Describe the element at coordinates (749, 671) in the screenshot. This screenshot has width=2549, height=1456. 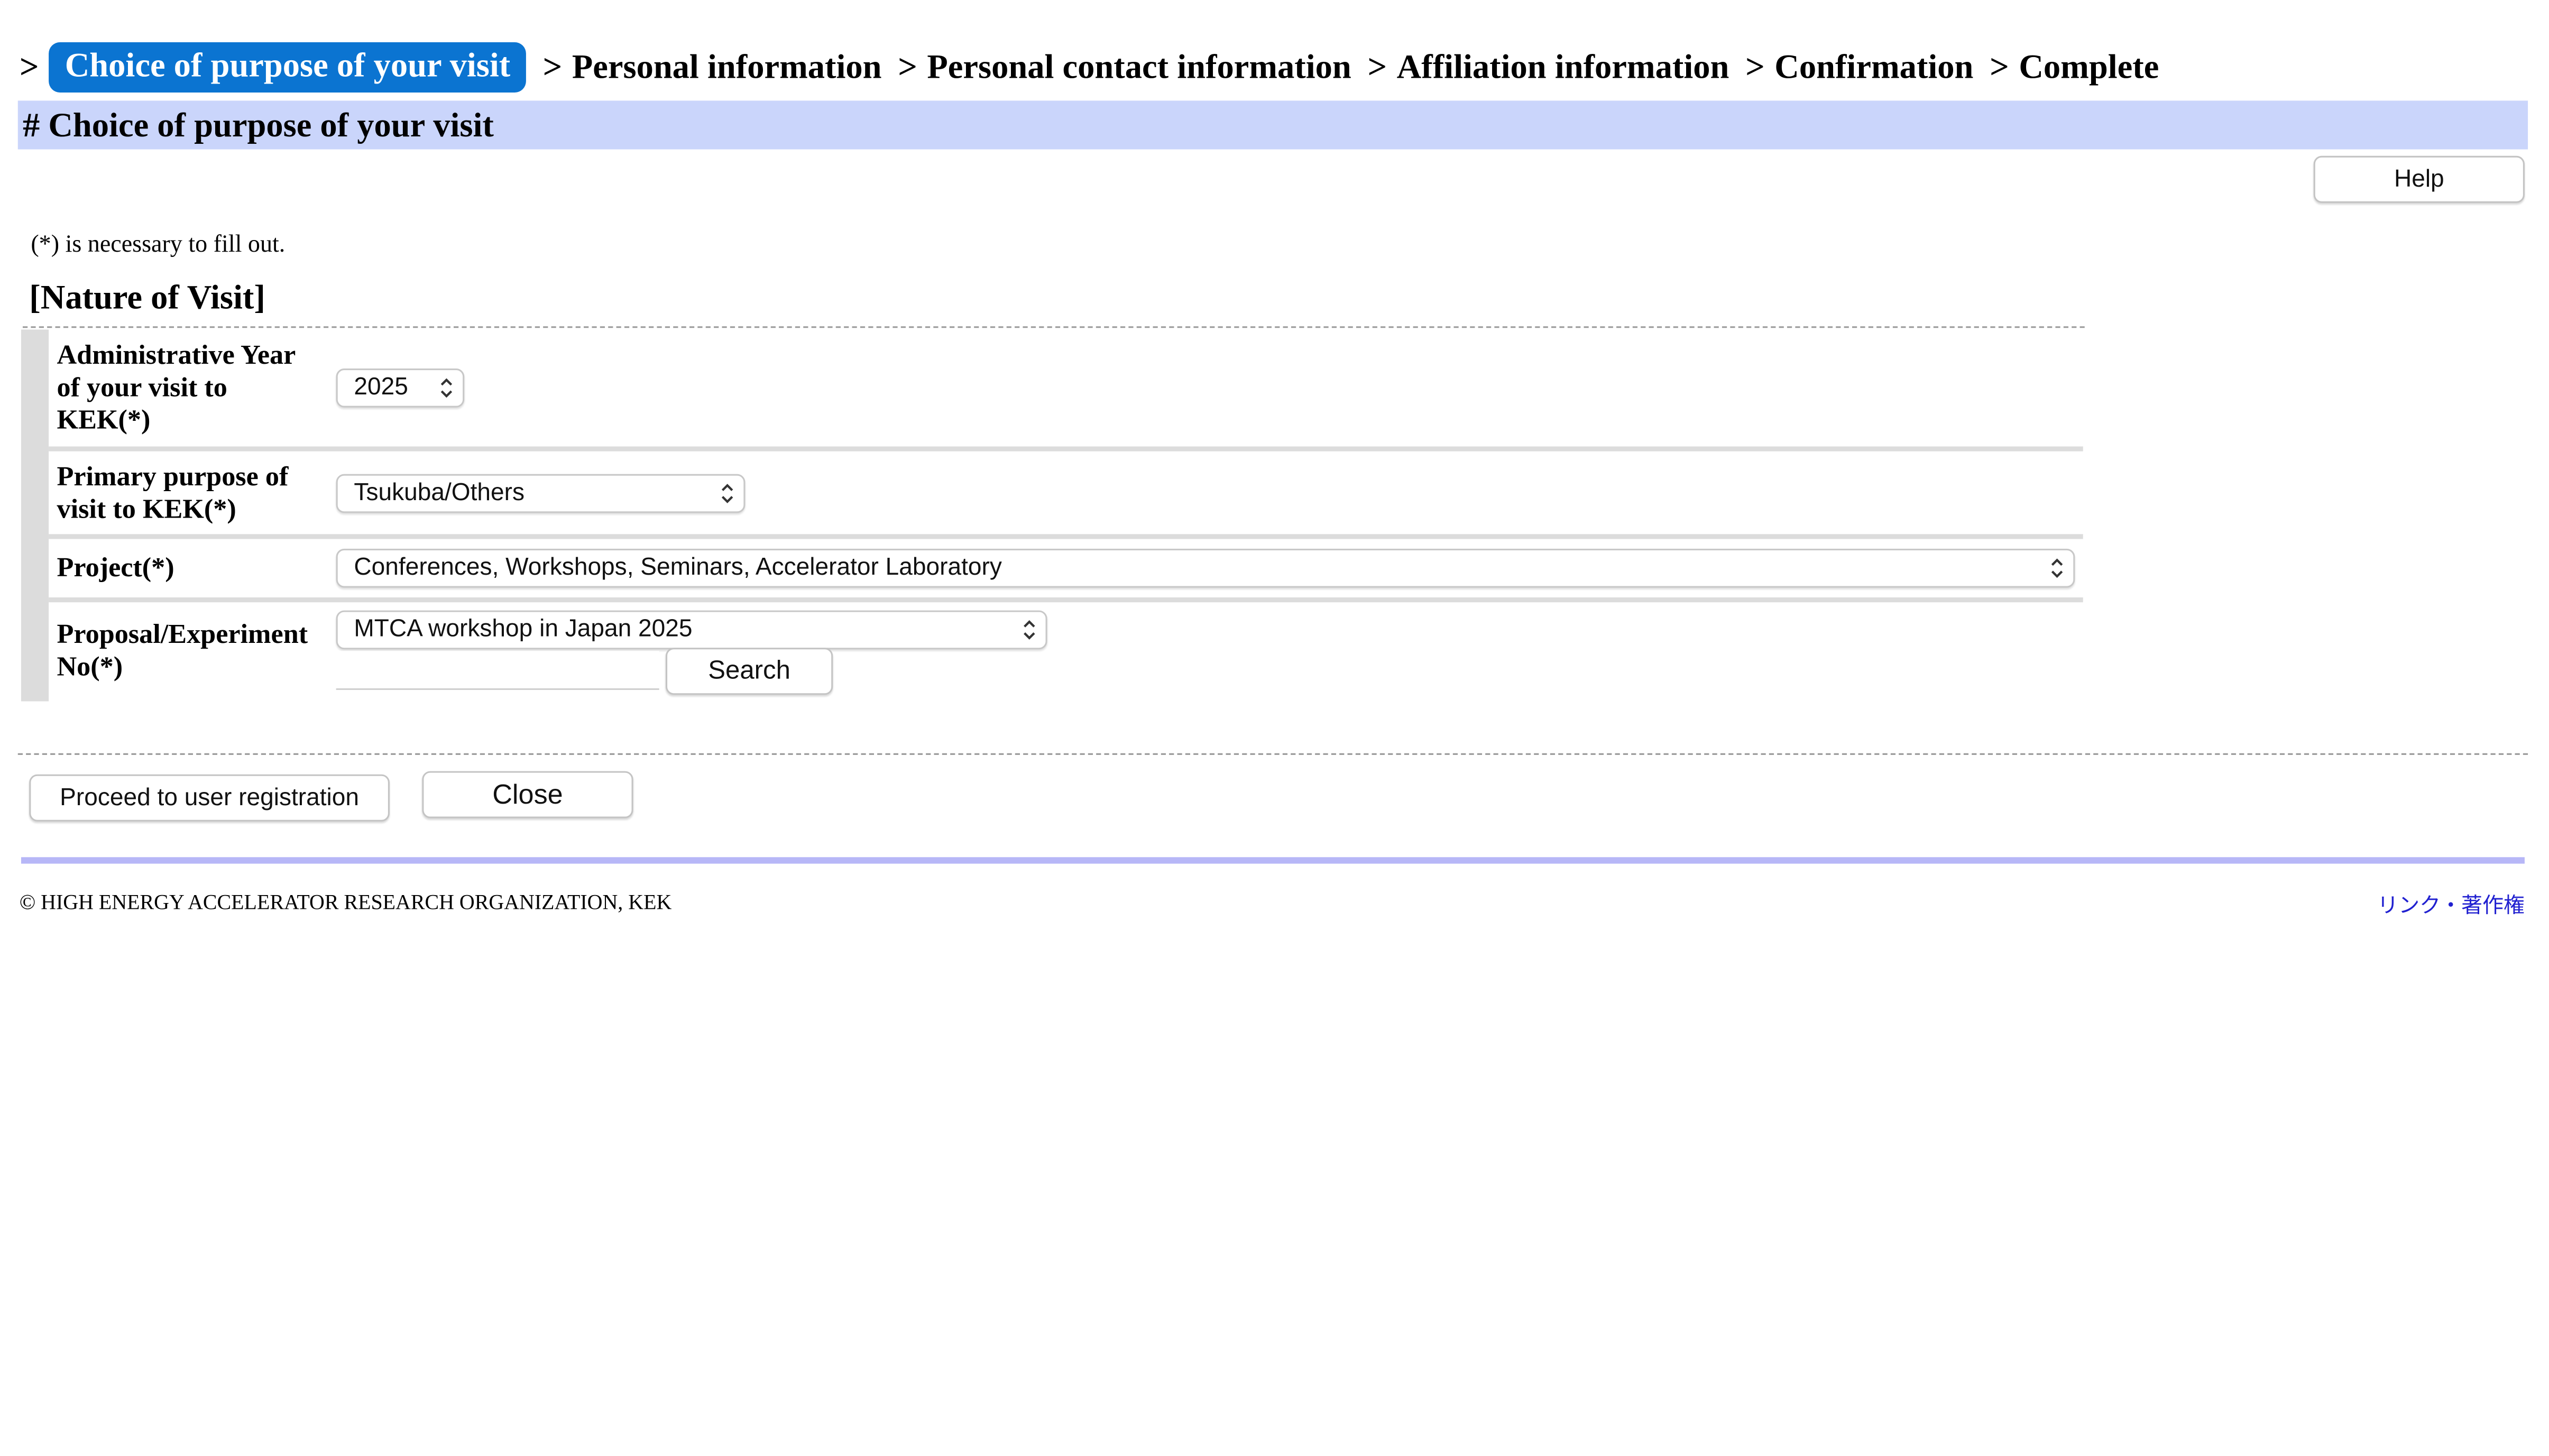
I see `search-button: Search` at that location.